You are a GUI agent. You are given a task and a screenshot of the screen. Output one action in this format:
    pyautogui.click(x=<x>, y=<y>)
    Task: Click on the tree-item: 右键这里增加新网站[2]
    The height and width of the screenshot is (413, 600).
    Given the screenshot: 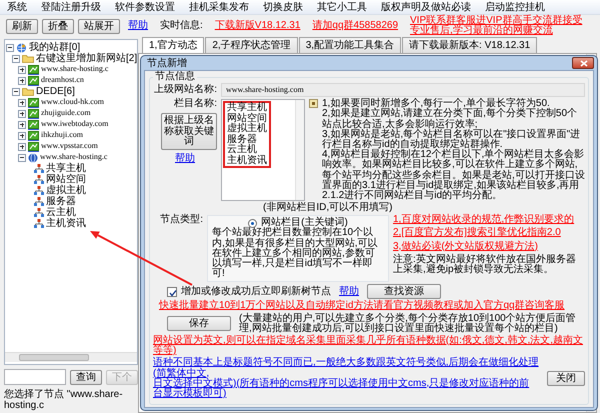 What is the action you would take?
    pyautogui.click(x=86, y=58)
    